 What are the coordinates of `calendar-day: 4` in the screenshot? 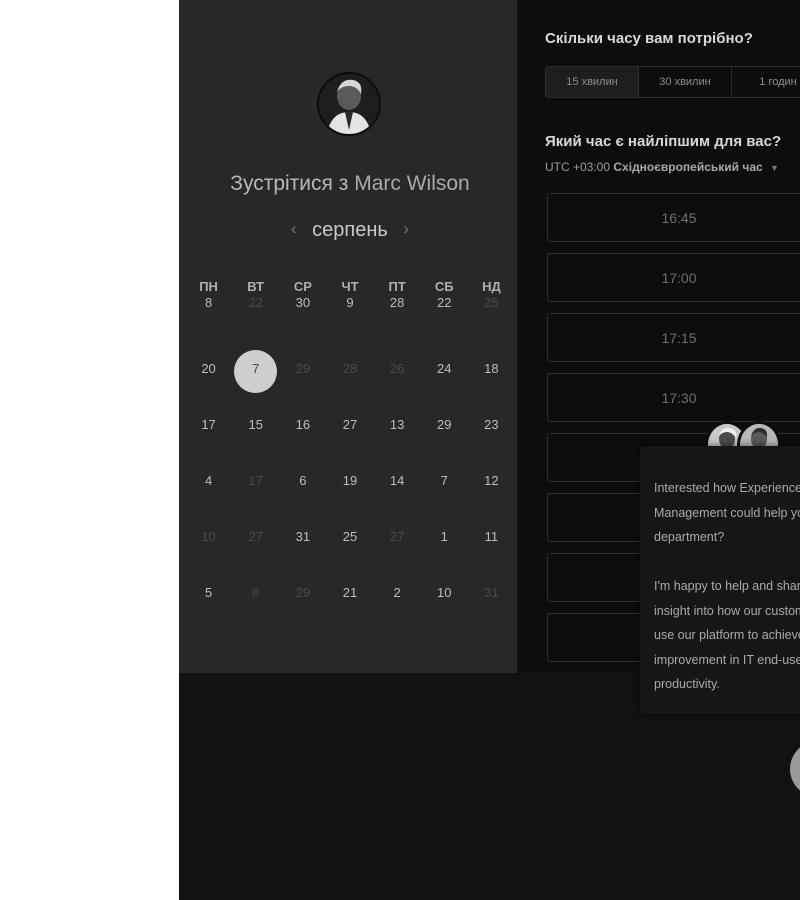 It's located at (208, 491).